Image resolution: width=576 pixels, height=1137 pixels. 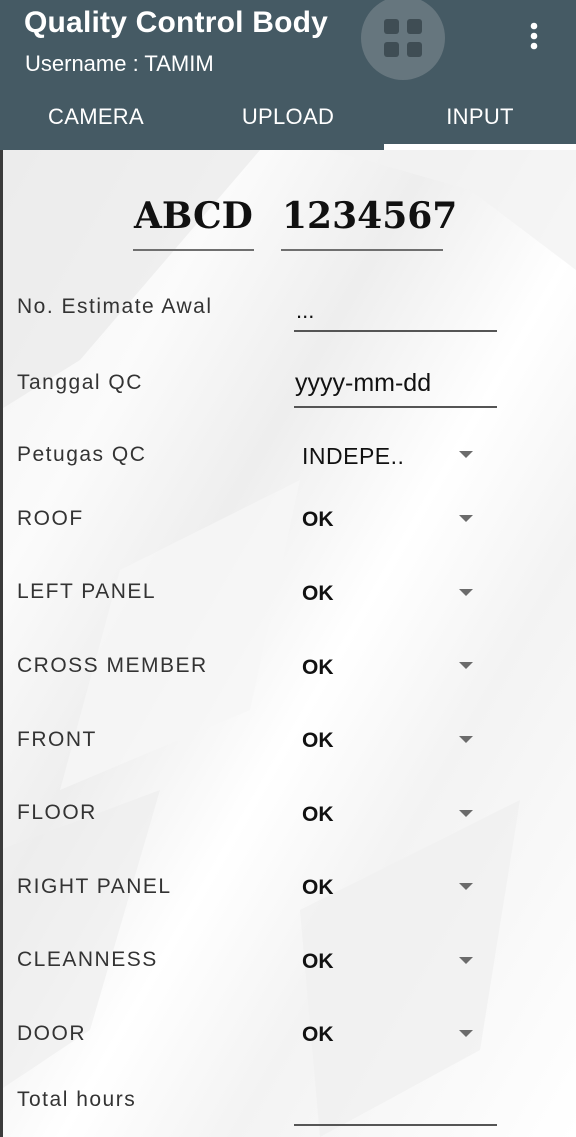 What do you see at coordinates (115, 306) in the screenshot?
I see `estimate-label: No. Estimate Awal` at bounding box center [115, 306].